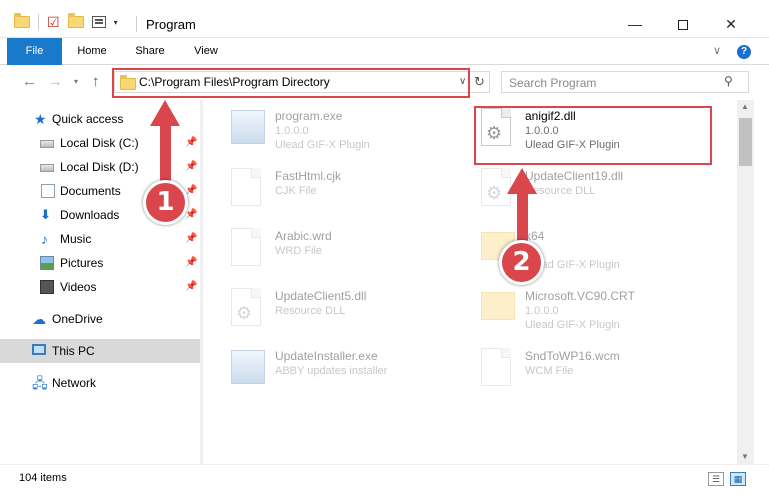 Image resolution: width=769 pixels, height=502 pixels. Describe the element at coordinates (75, 20) in the screenshot. I see `new-folder-icon` at that location.